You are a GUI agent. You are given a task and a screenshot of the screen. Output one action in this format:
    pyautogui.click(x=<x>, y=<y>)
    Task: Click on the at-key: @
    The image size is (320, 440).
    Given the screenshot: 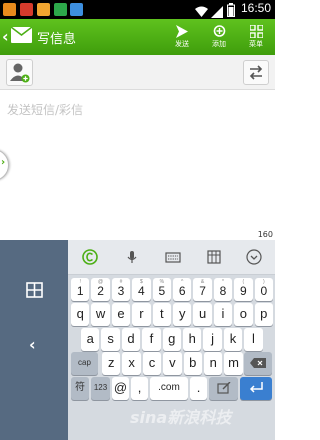 What is the action you would take?
    pyautogui.click(x=120, y=388)
    